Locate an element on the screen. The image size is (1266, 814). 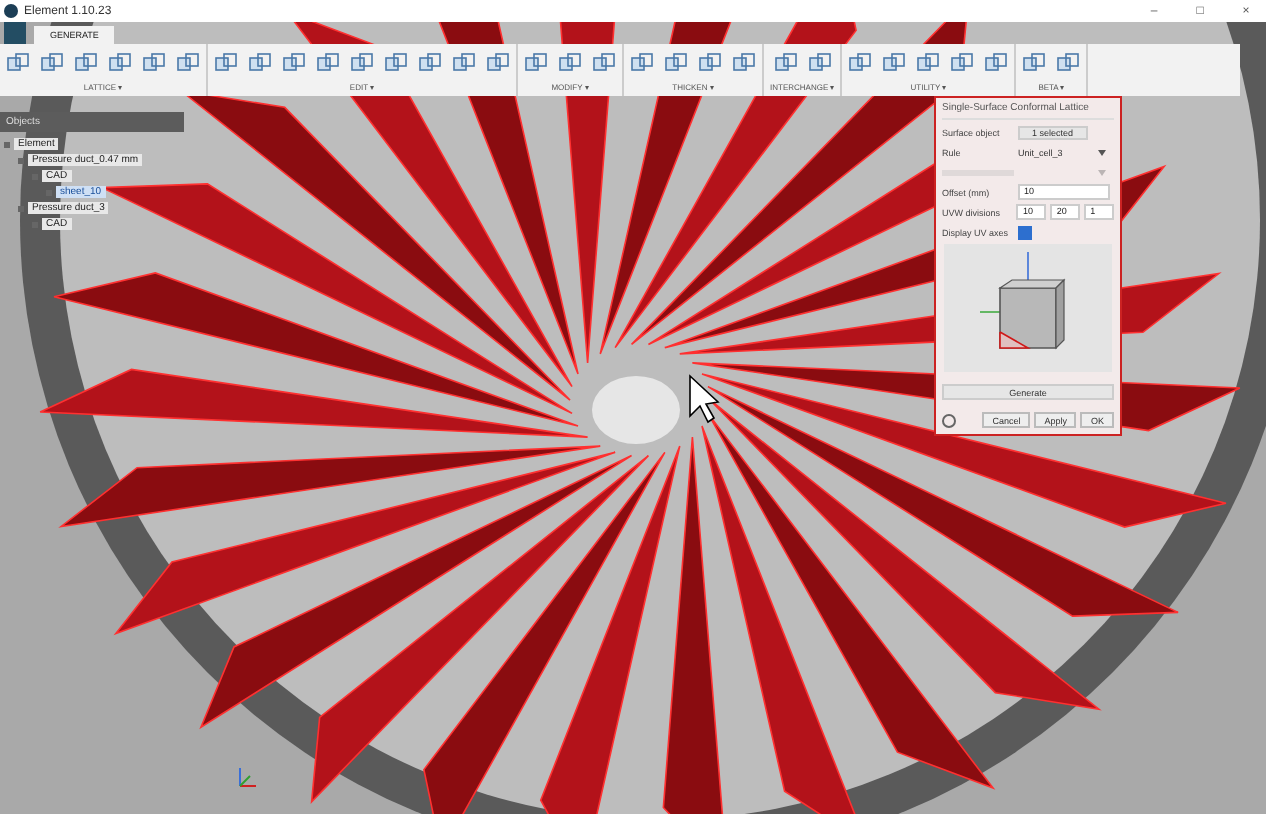
caret-icon is located at coordinates (1102, 152).